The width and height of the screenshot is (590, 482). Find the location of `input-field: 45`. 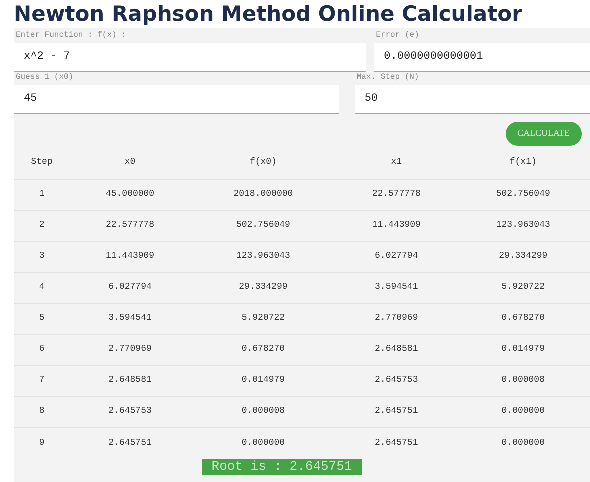

input-field: 45 is located at coordinates (176, 99).